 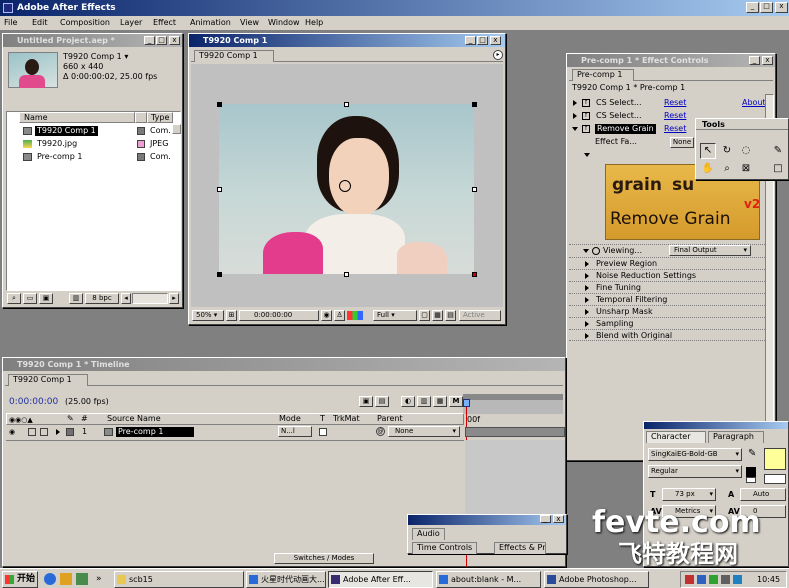 What do you see at coordinates (513, 480) in the screenshot?
I see `time-ruler` at bounding box center [513, 480].